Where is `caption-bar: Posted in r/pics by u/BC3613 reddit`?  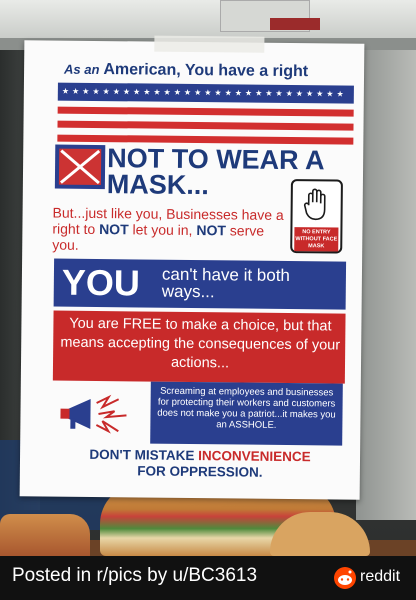 caption-bar: Posted in r/pics by u/BC3613 reddit is located at coordinates (208, 578).